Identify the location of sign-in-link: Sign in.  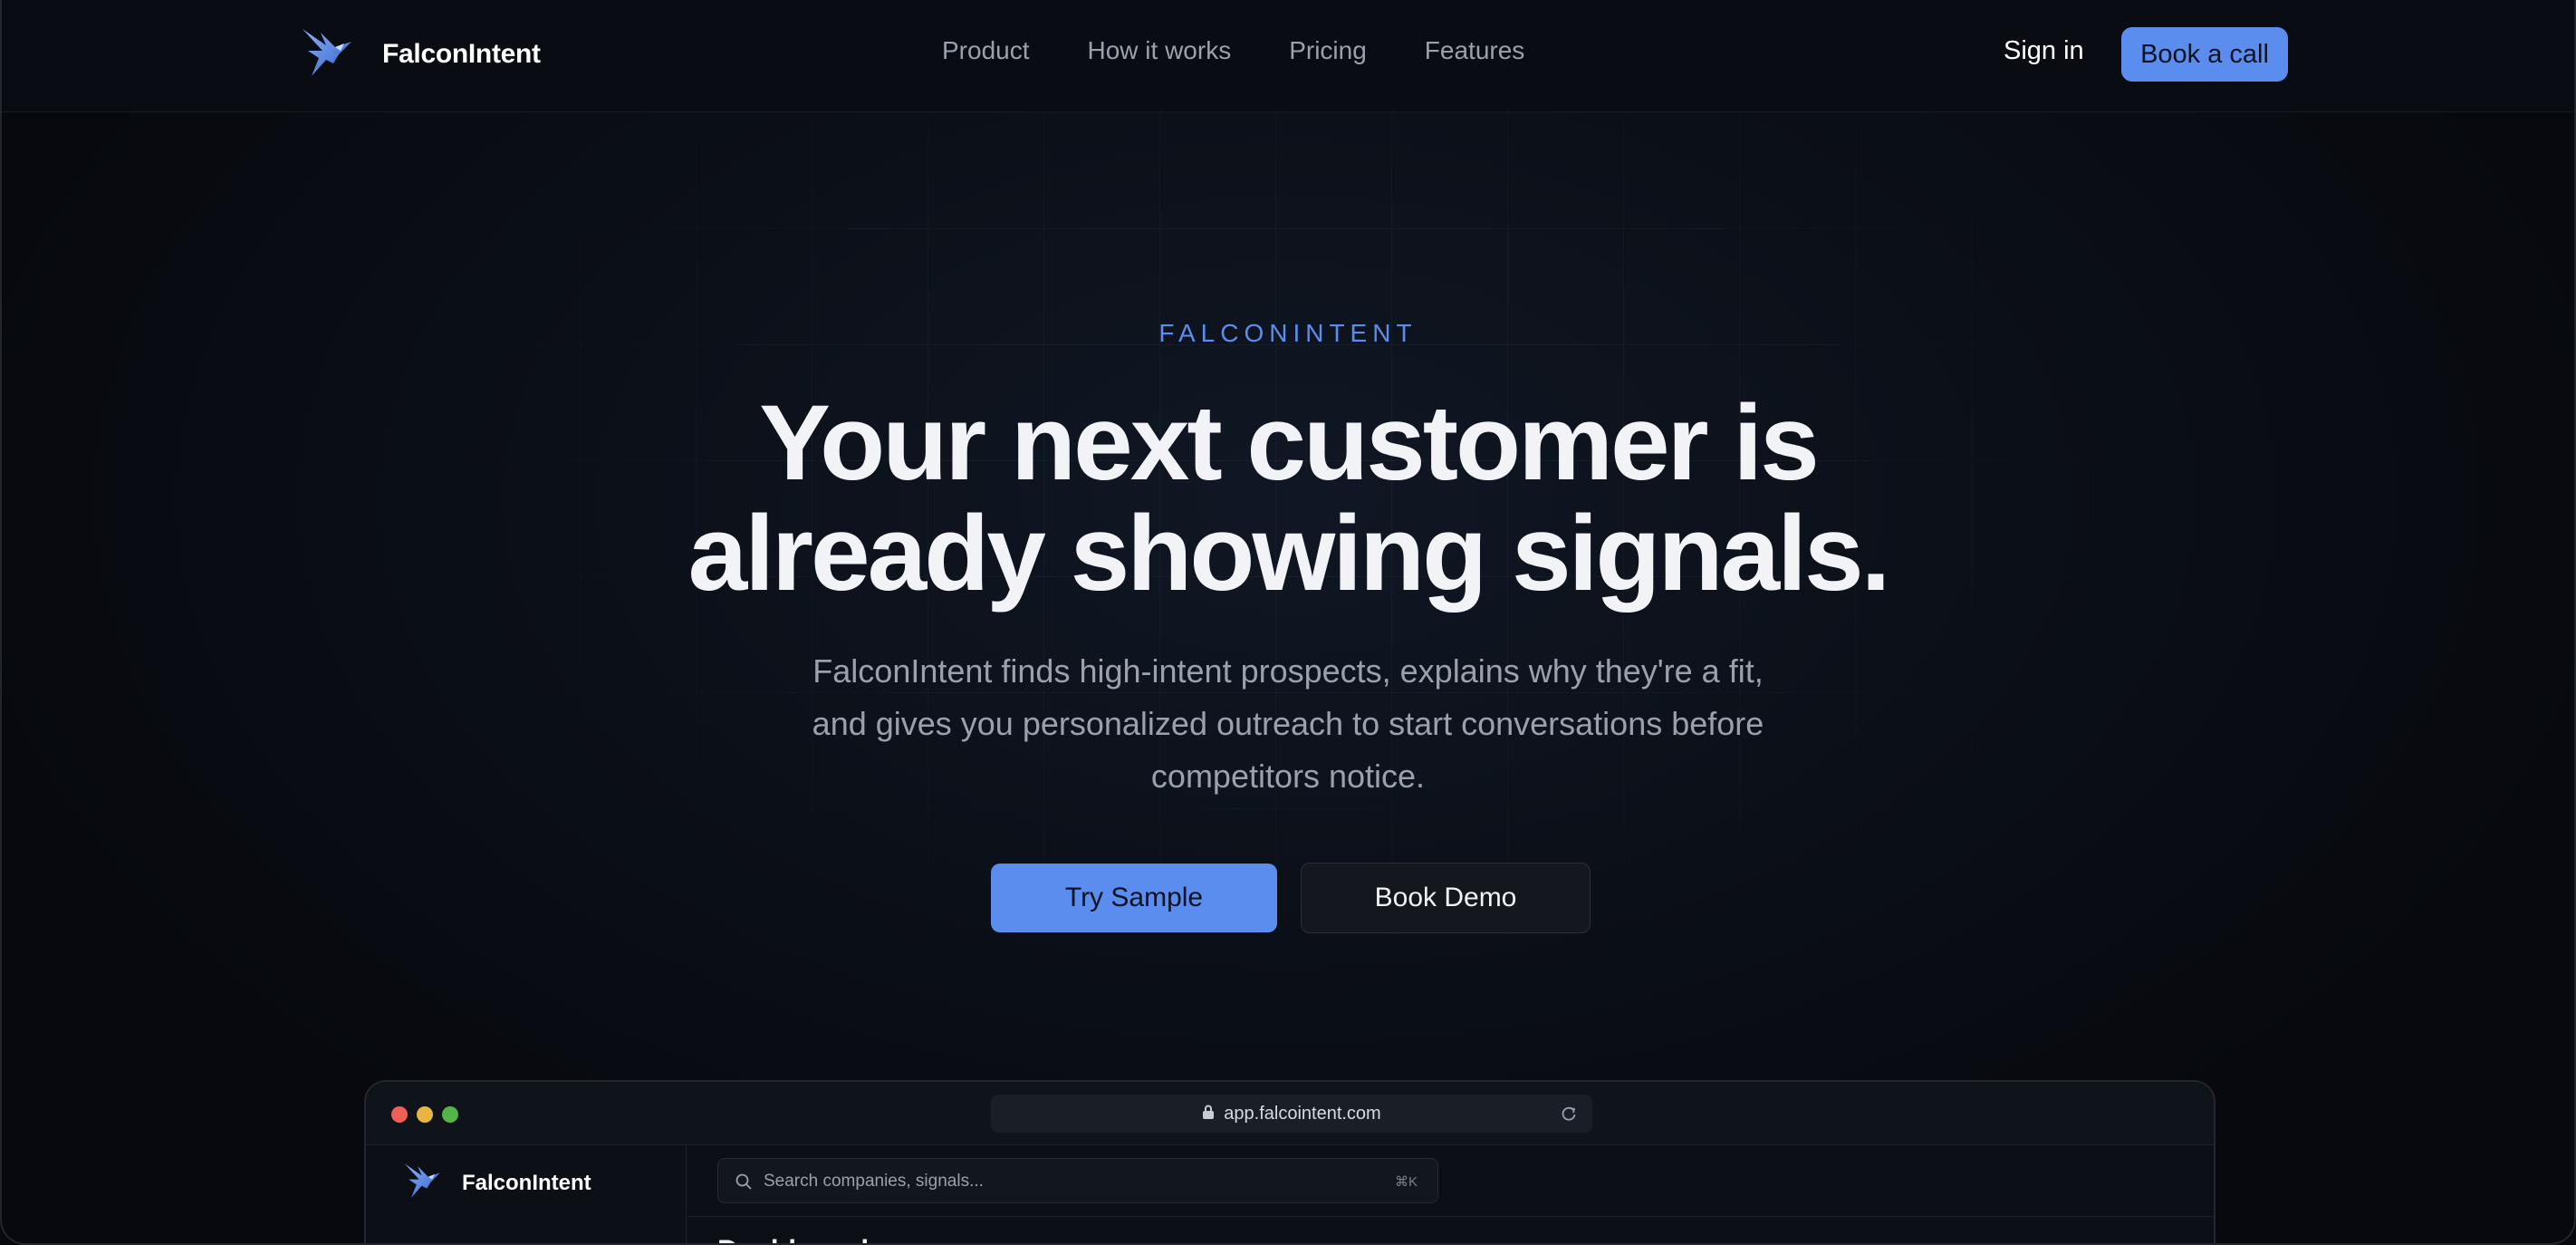
(2044, 51).